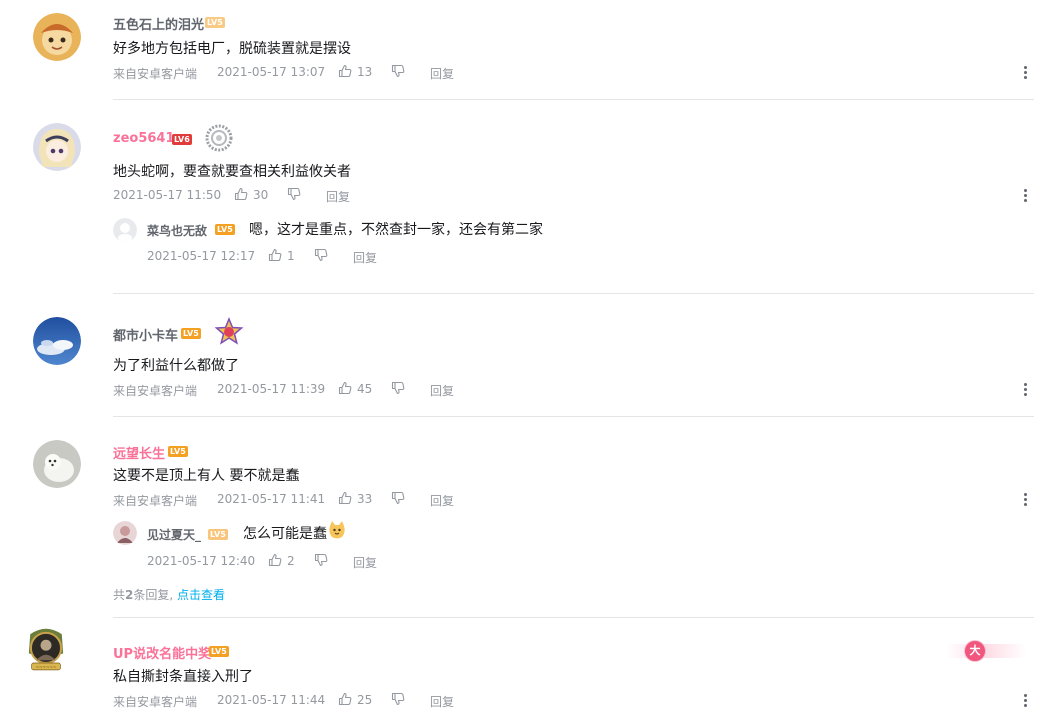 The image size is (1056, 726). What do you see at coordinates (176, 366) in the screenshot?
I see `comment-text: 为了利益什么都做了` at bounding box center [176, 366].